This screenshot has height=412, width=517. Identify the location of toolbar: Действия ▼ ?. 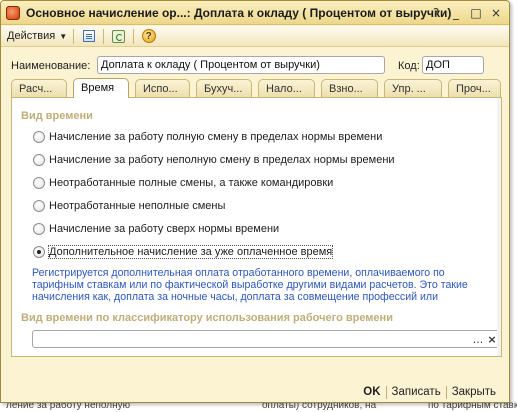
(255, 36).